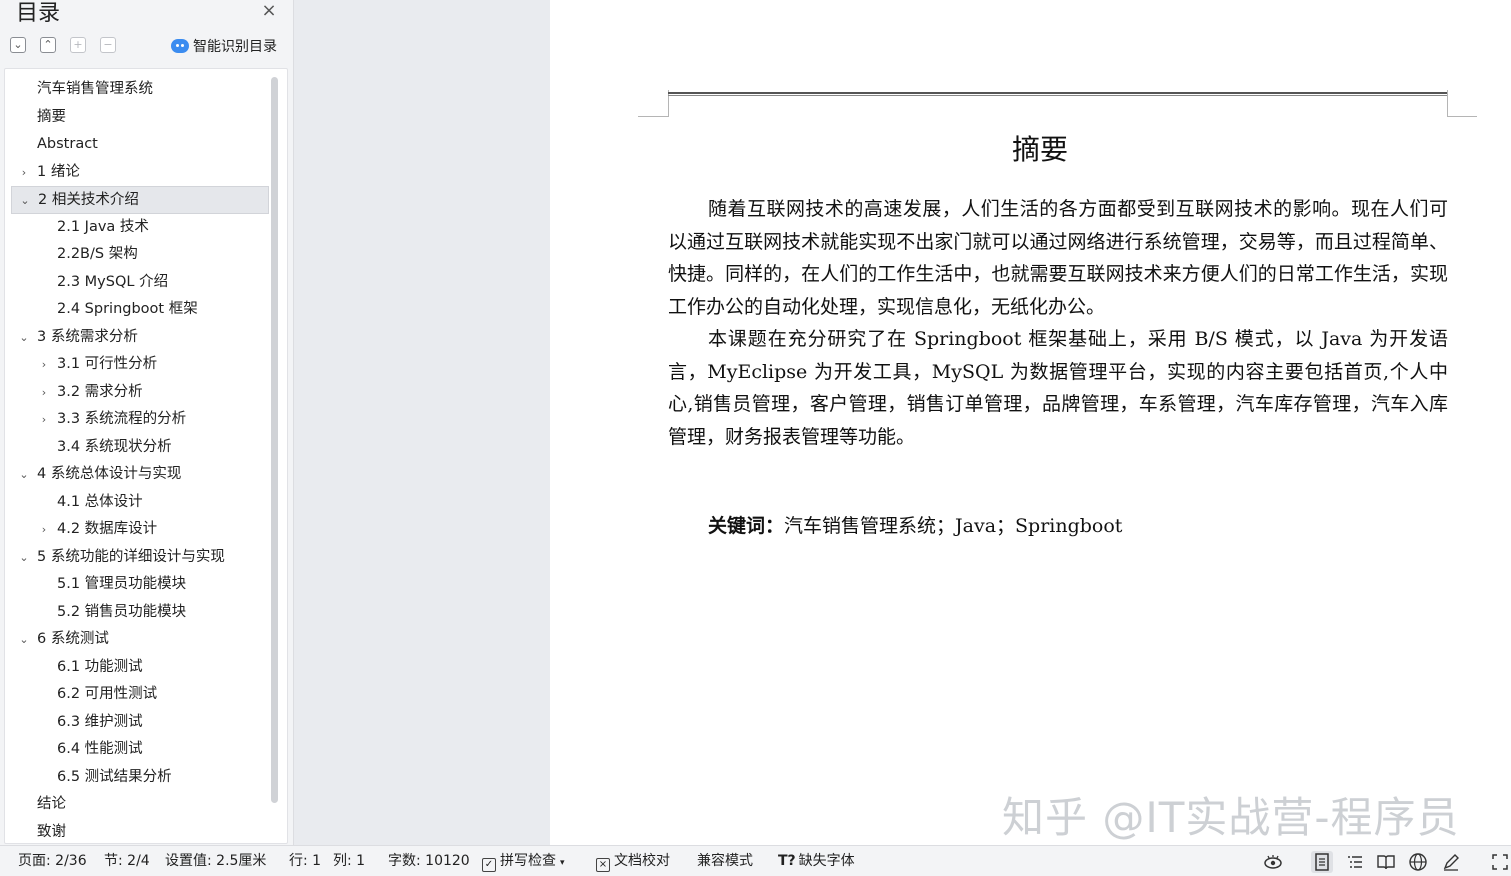 Image resolution: width=1511 pixels, height=876 pixels. I want to click on toc-item: ⌄ 6 系统测试, so click(137, 640).